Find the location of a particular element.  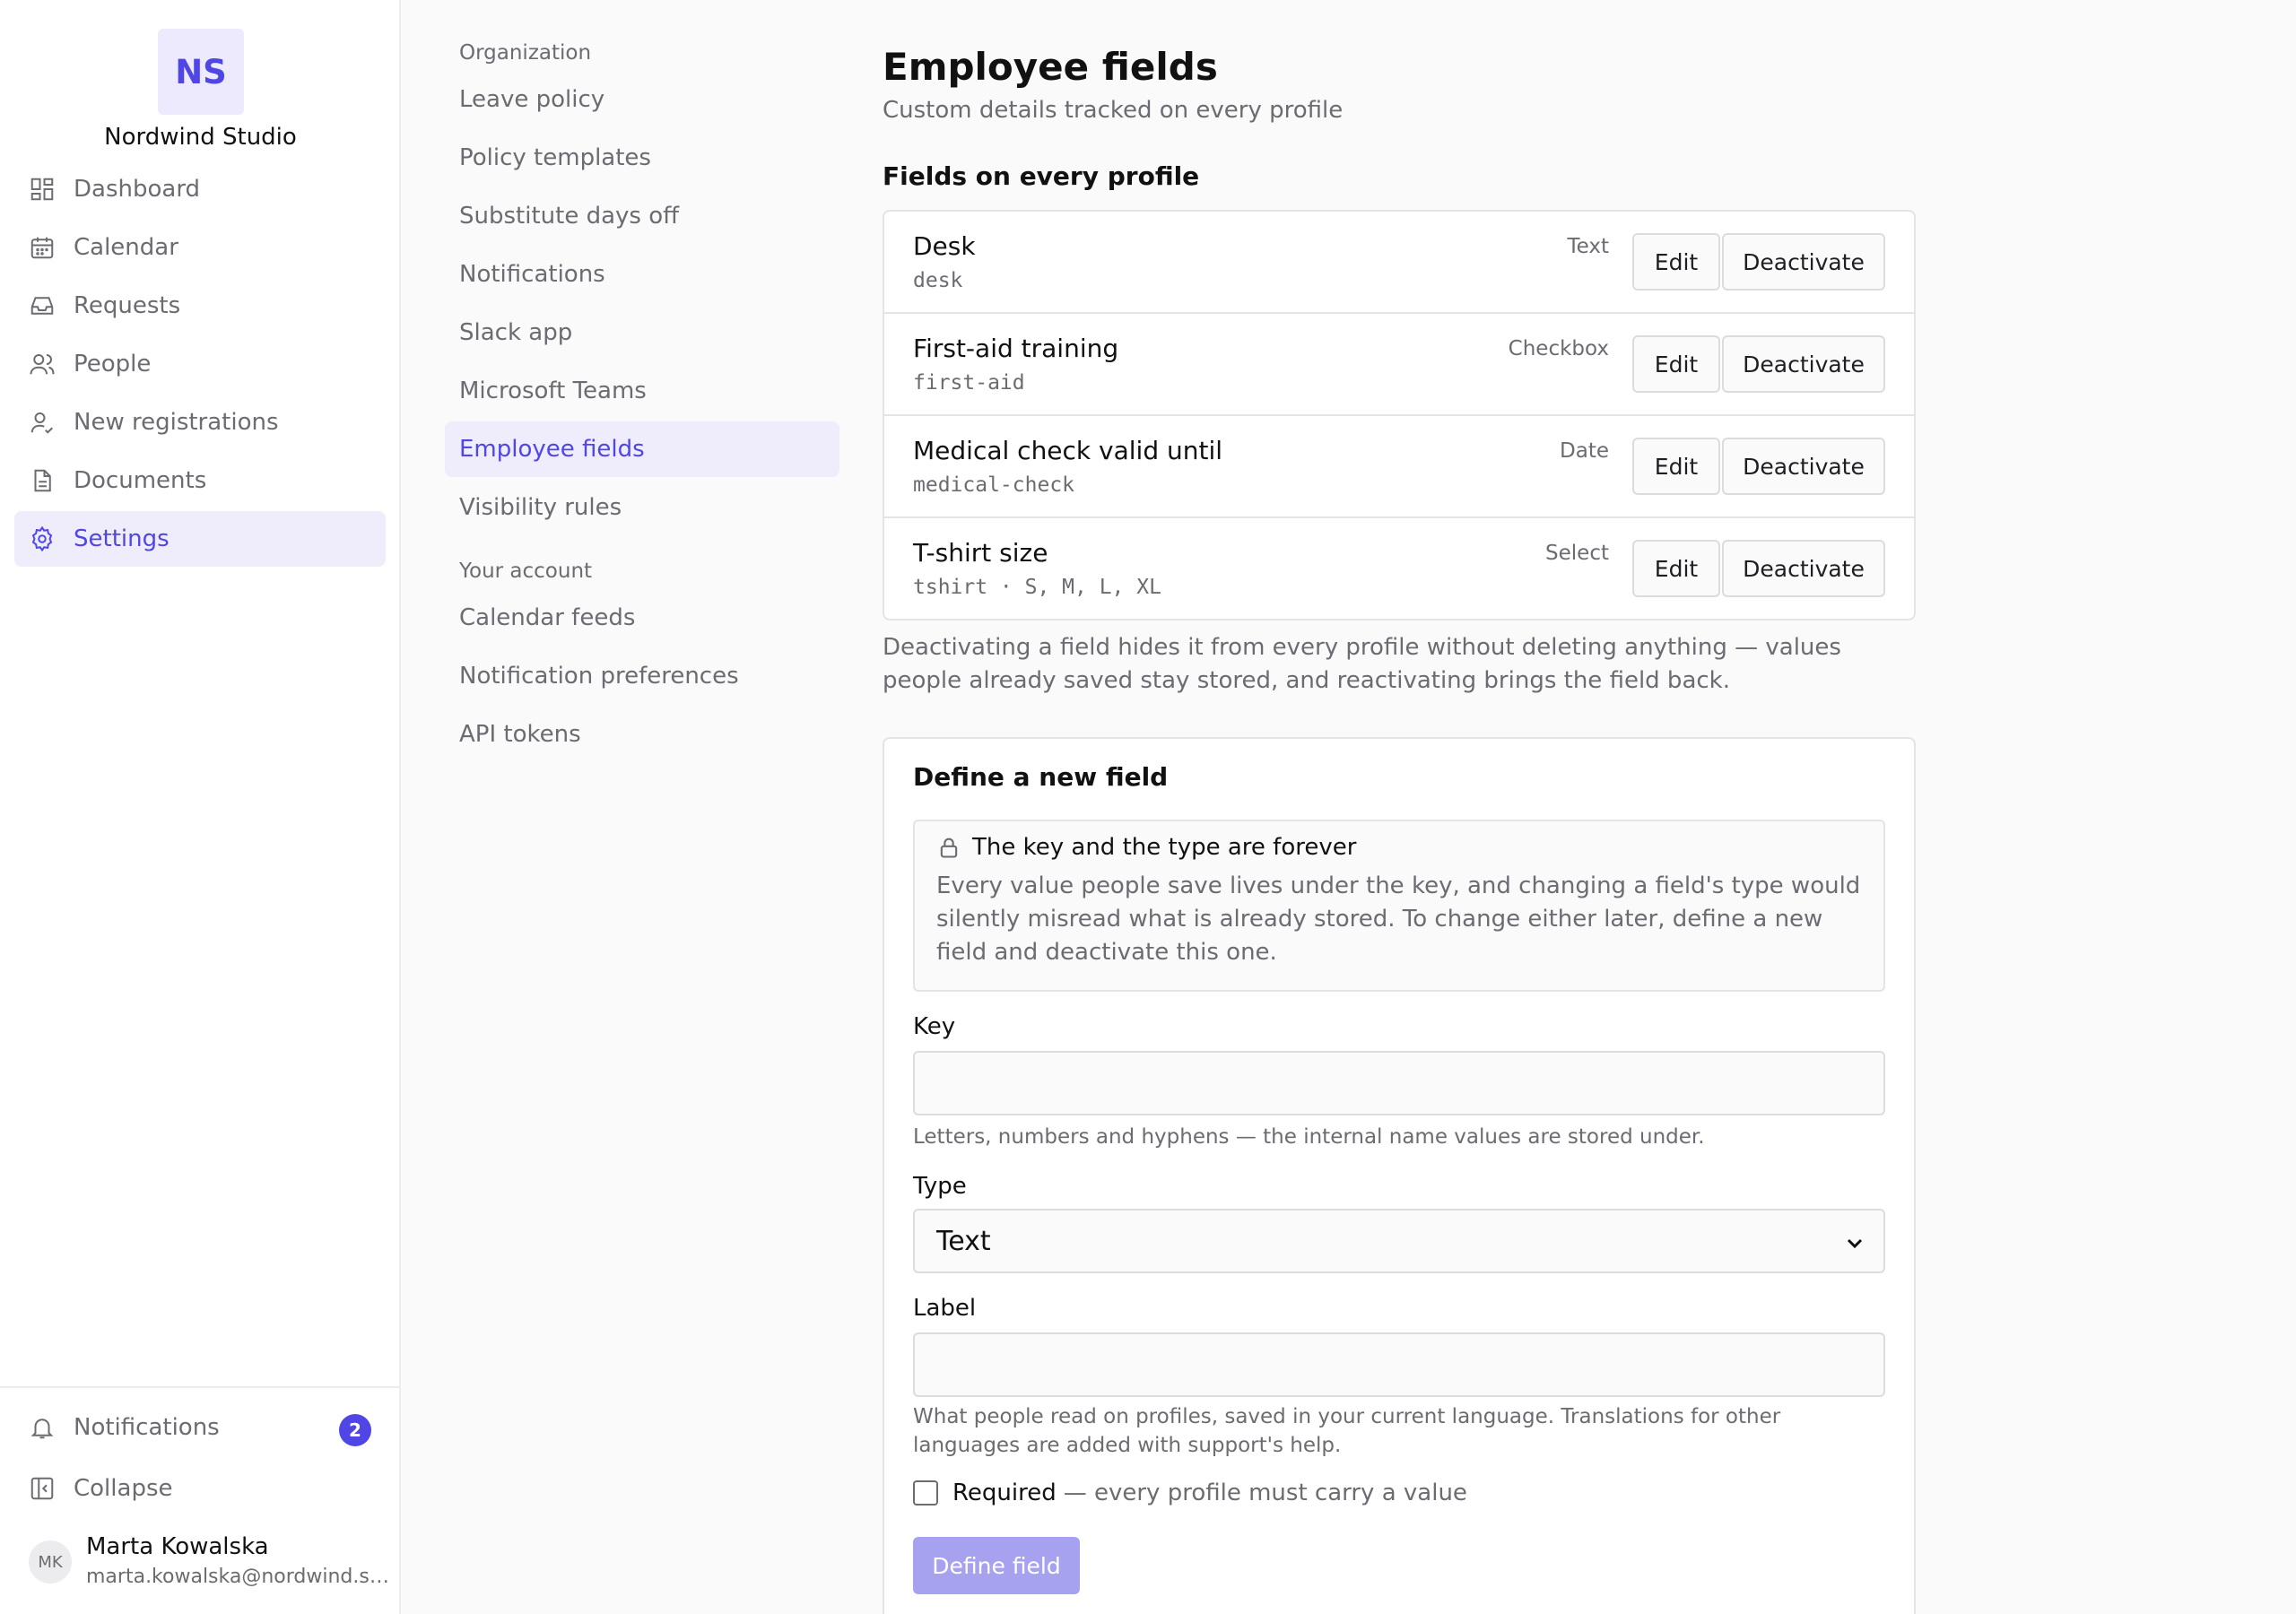

sidebar-notifications-label: Notifications is located at coordinates (147, 1427).